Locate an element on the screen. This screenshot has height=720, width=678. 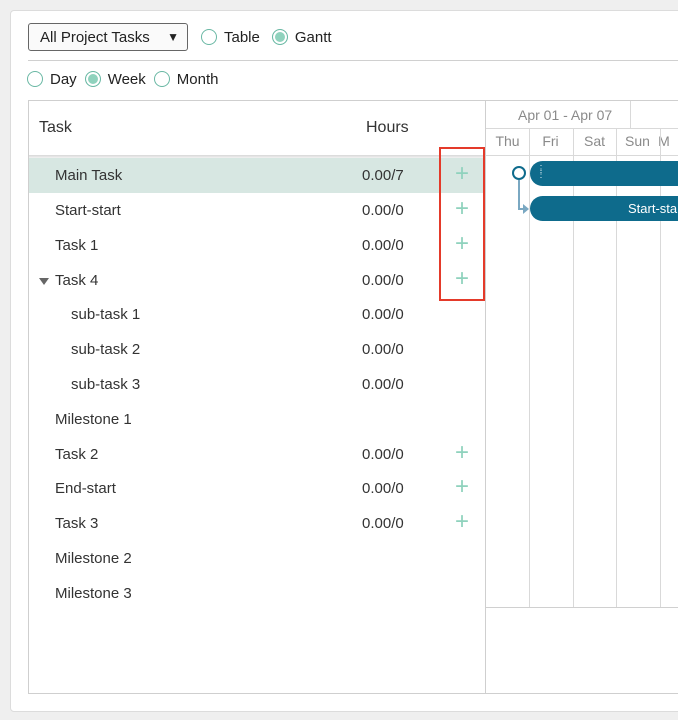
scale-week-radio: Week is located at coordinates (115, 79).